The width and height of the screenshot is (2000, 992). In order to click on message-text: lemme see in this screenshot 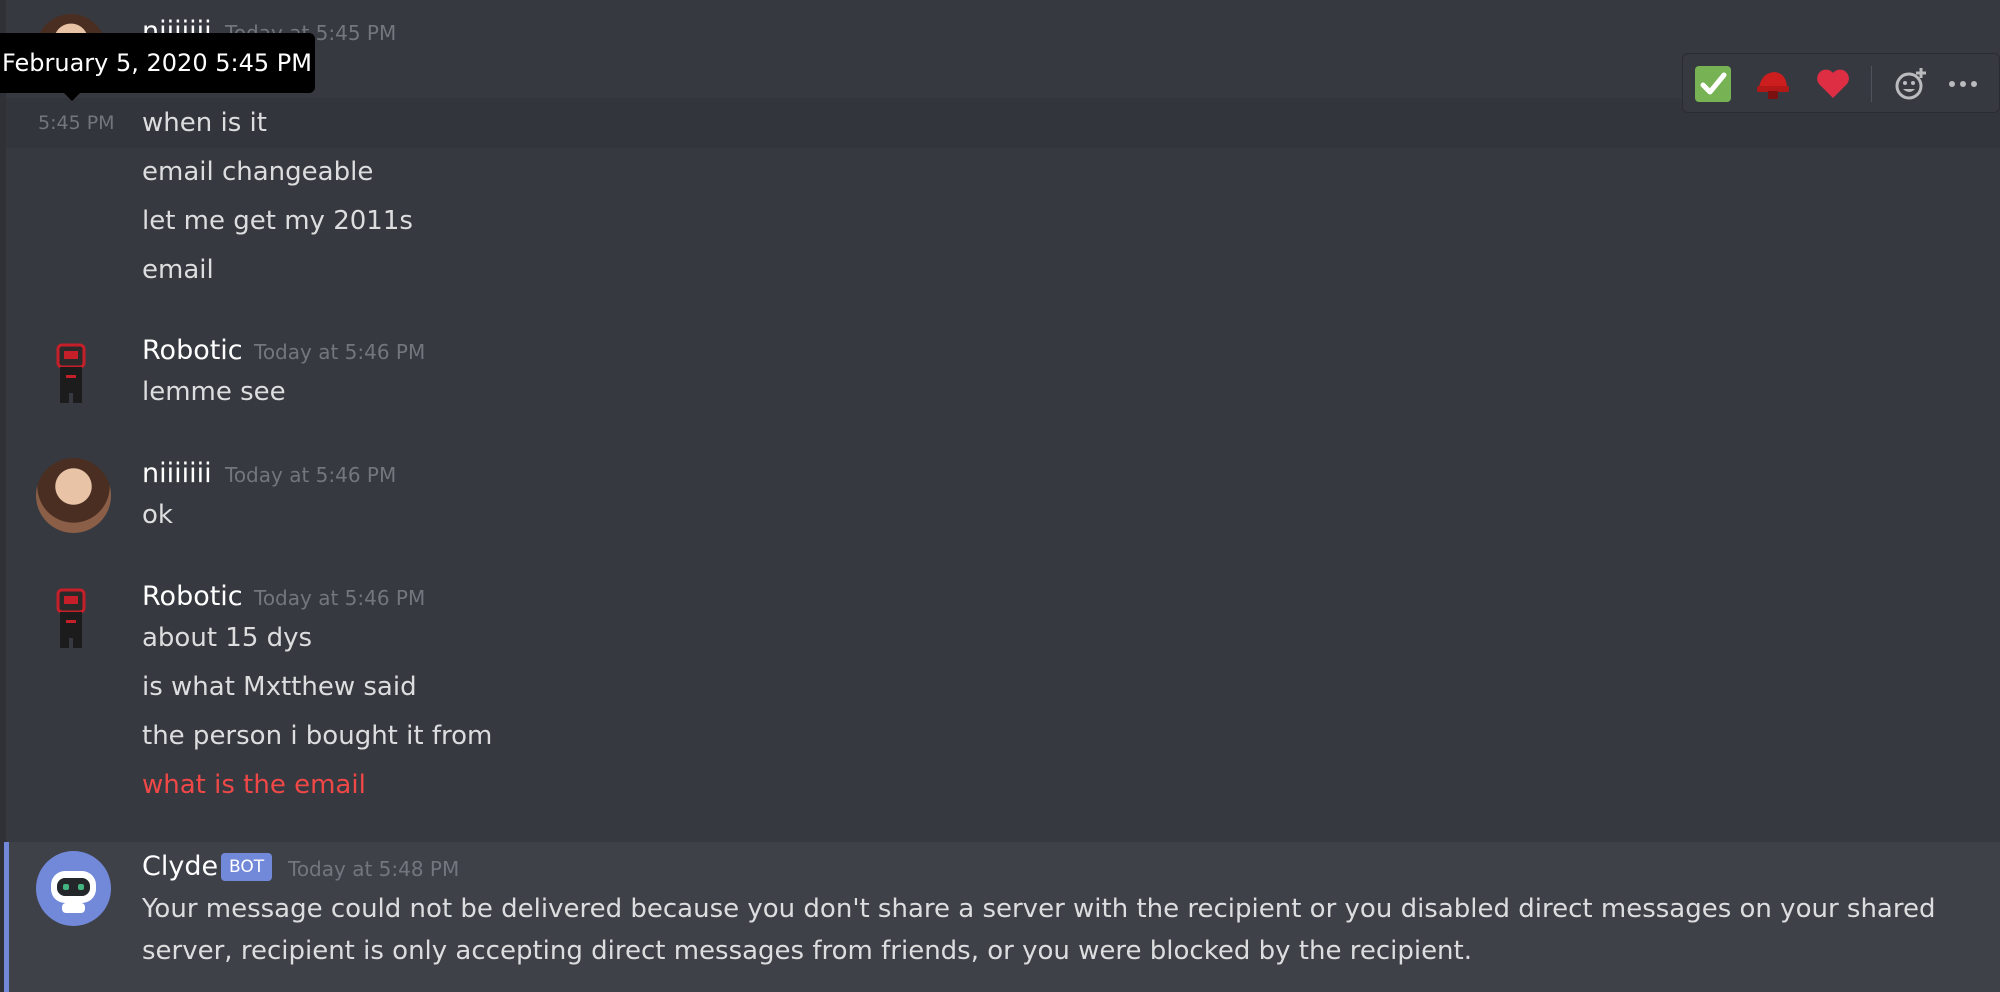, I will do `click(214, 392)`.